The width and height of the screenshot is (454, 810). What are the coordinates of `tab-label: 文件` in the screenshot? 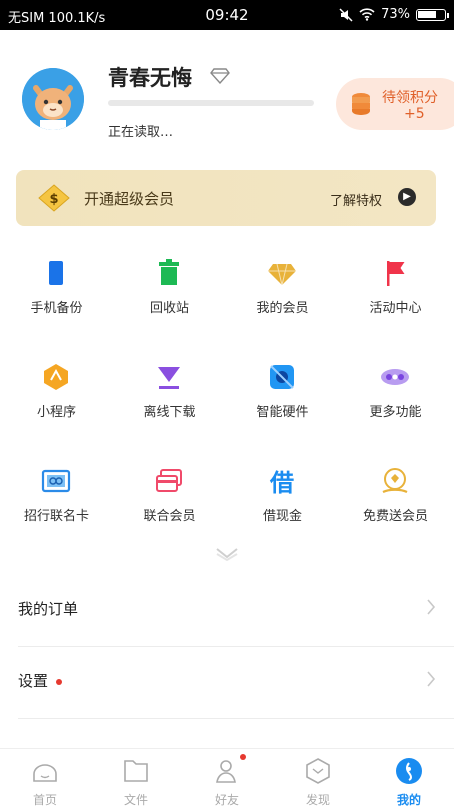 It's located at (135, 800).